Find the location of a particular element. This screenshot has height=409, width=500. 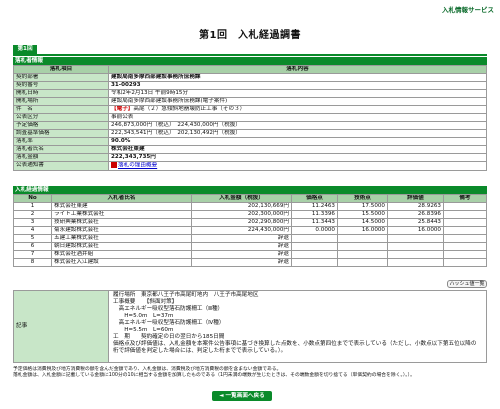

bid-no: 1 is located at coordinates (32, 206).